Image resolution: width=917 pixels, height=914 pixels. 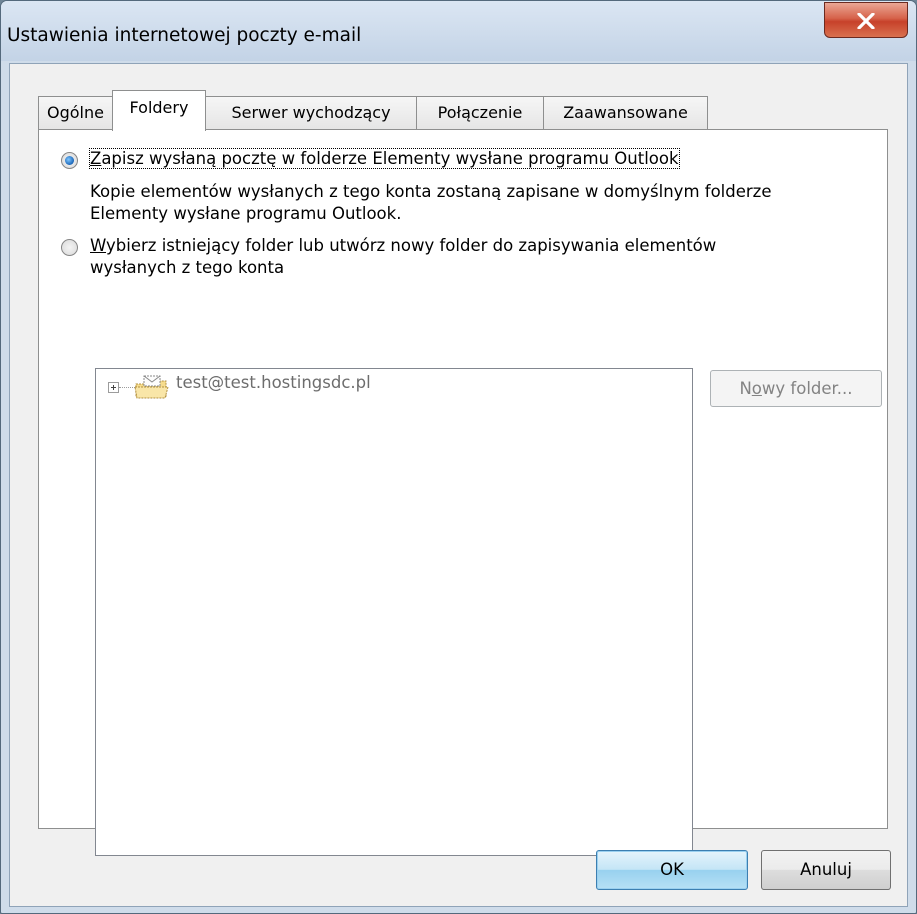 I want to click on new-folder-label-prefix: N, so click(x=745, y=388).